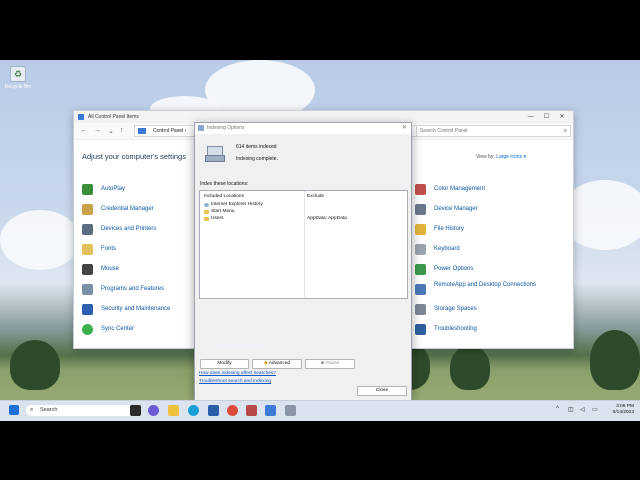 The height and width of the screenshot is (480, 640). I want to click on advanced-button: ◆ Advanced, so click(277, 364).